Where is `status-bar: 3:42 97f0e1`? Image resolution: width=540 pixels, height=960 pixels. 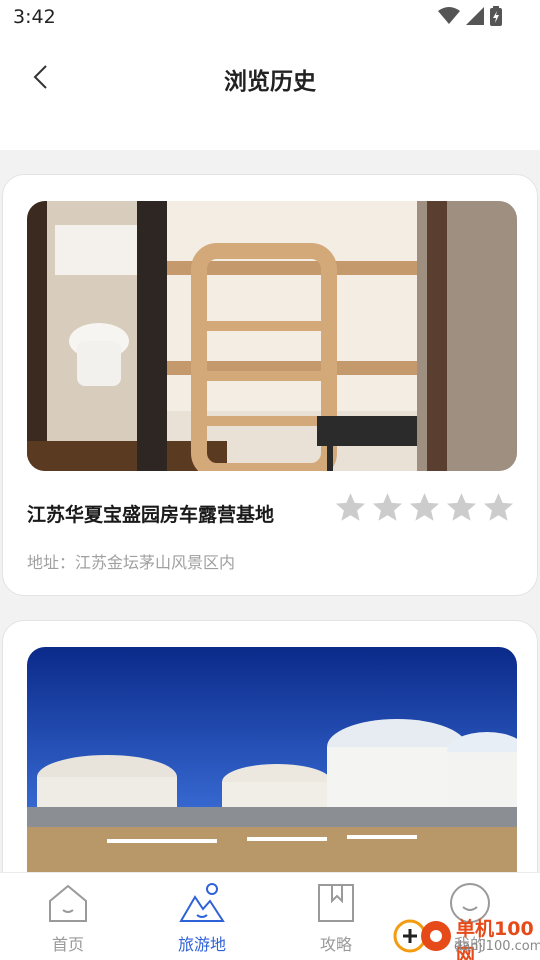
status-bar: 3:42 97f0e1 is located at coordinates (270, 22).